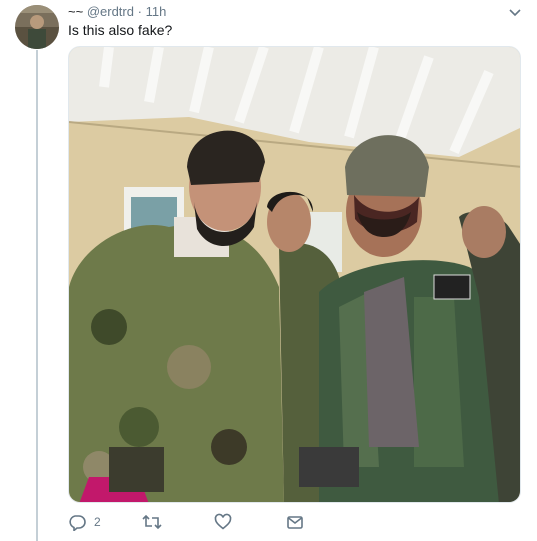 This screenshot has height=541, width=537. I want to click on tweet-header: ~~ @erdtrd · 11h, so click(117, 11).